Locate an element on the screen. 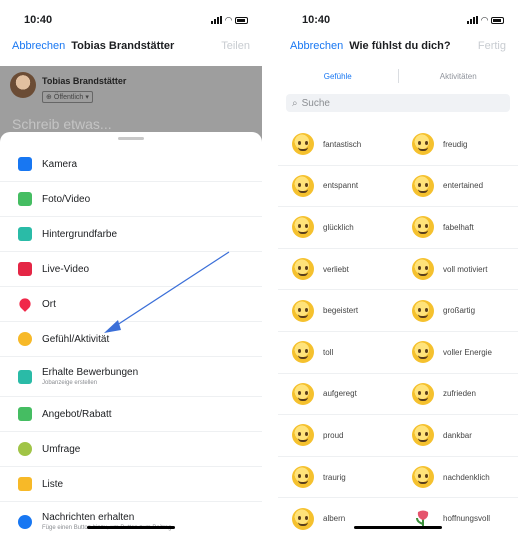 The width and height of the screenshot is (518, 536). feeling-label: aufgeregt is located at coordinates (340, 394).